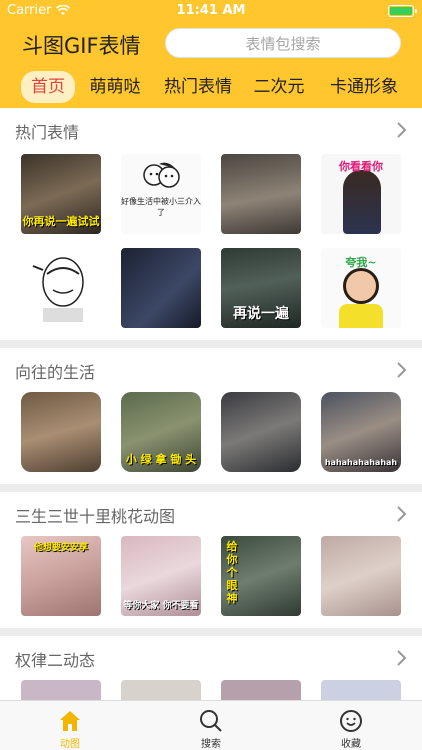  I want to click on gif-thumbnail: 小 绿 拿 锄 头, so click(161, 432).